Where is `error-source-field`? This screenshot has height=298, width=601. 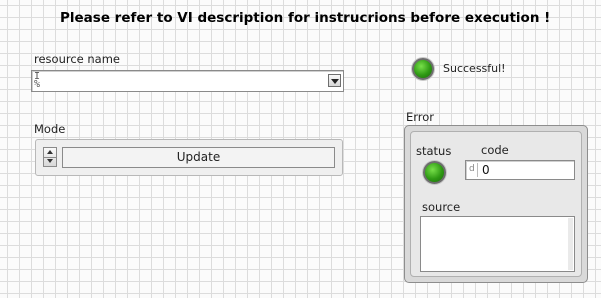 error-source-field is located at coordinates (497, 244).